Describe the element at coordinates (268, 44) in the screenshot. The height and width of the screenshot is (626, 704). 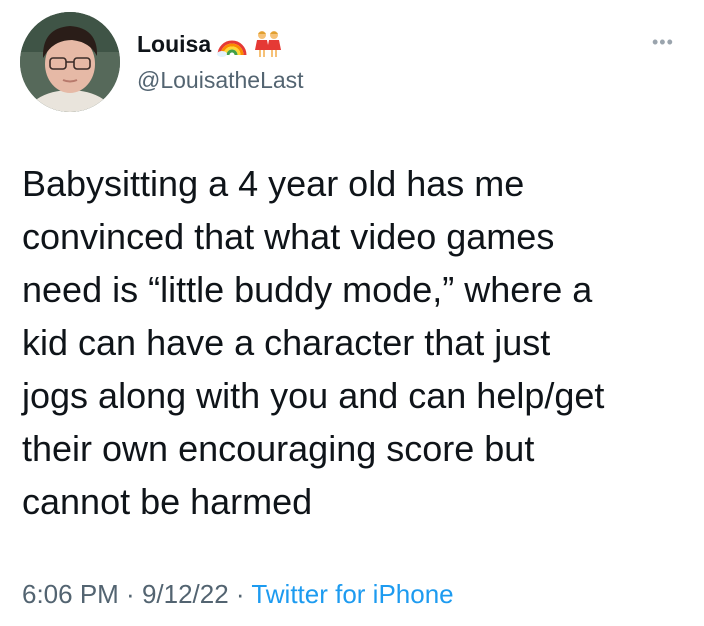
I see `two-women-holding-hands-icon` at that location.